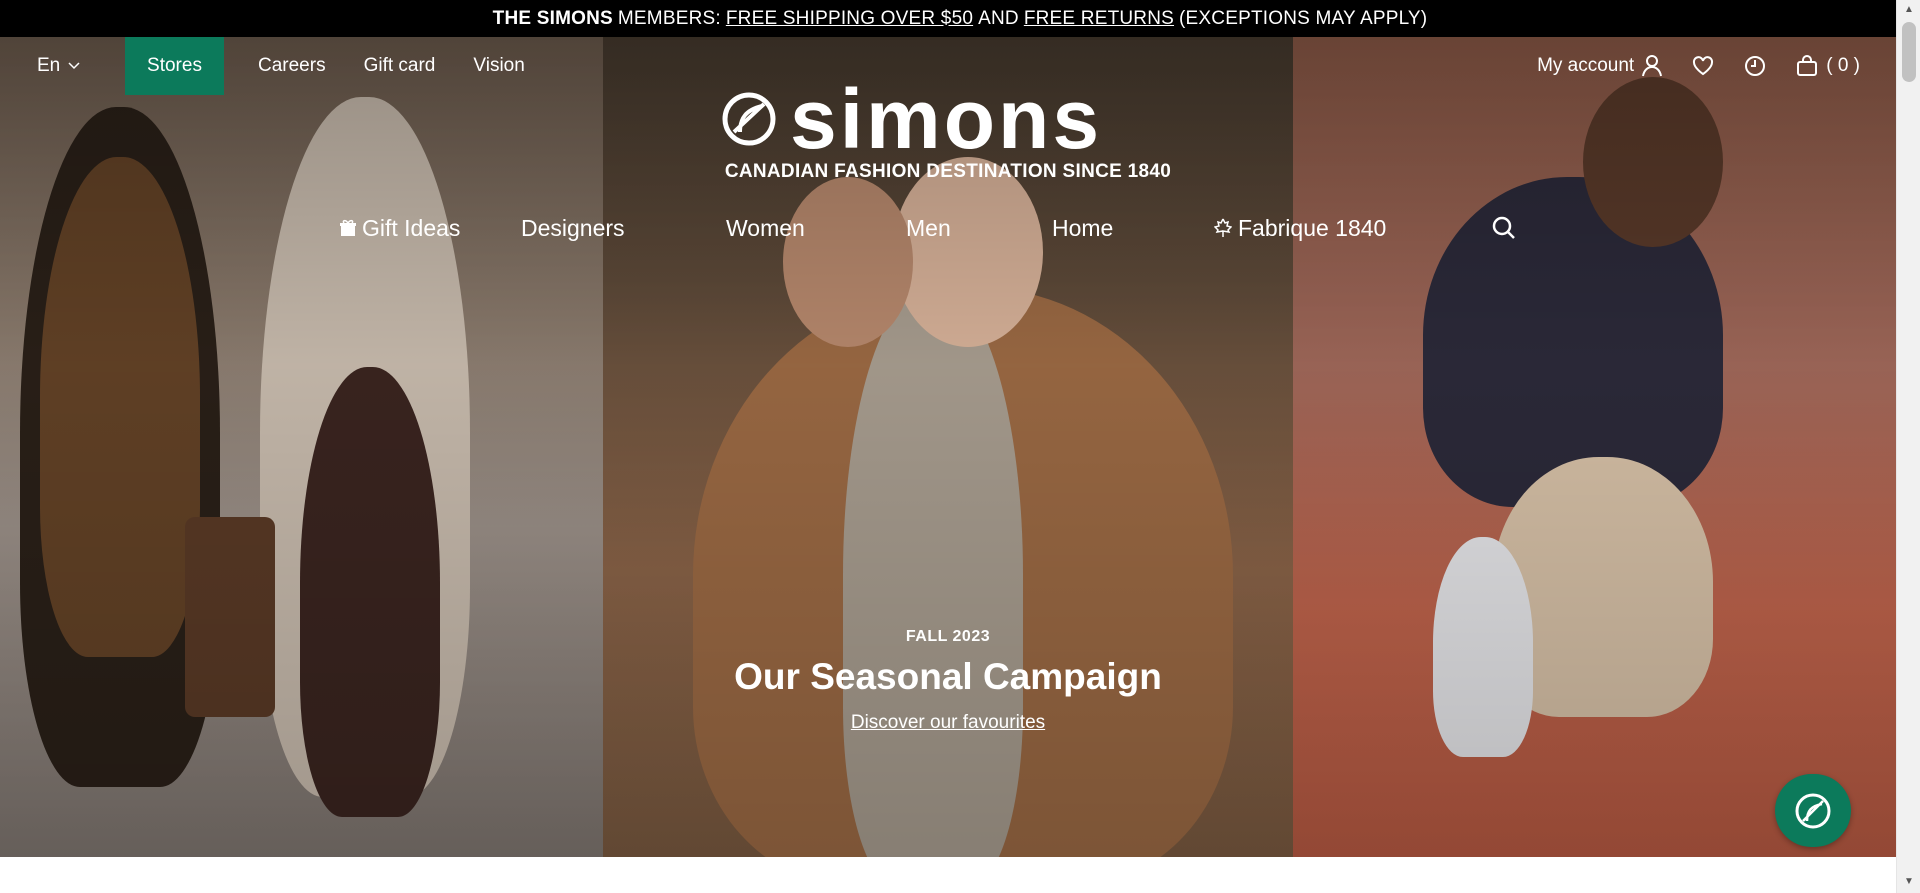  I want to click on nav-label-fabrique-1840: Fabrique 1840, so click(1312, 227).